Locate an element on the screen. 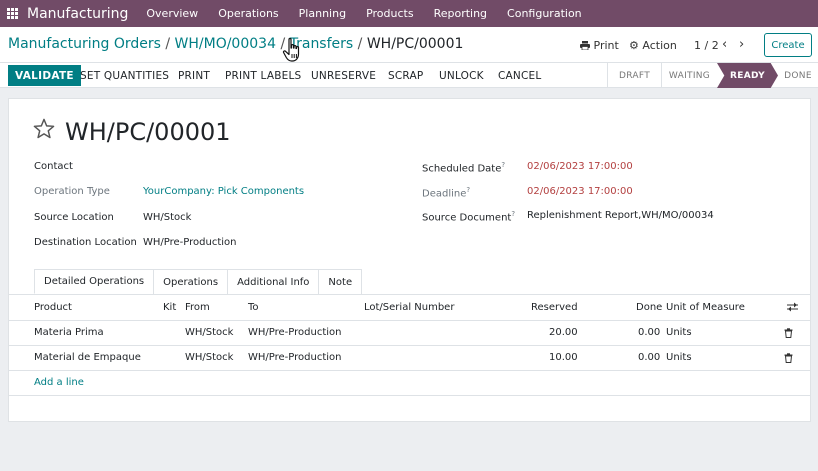 Image resolution: width=818 pixels, height=471 pixels. source-document-label: Source Document? is located at coordinates (468, 216).